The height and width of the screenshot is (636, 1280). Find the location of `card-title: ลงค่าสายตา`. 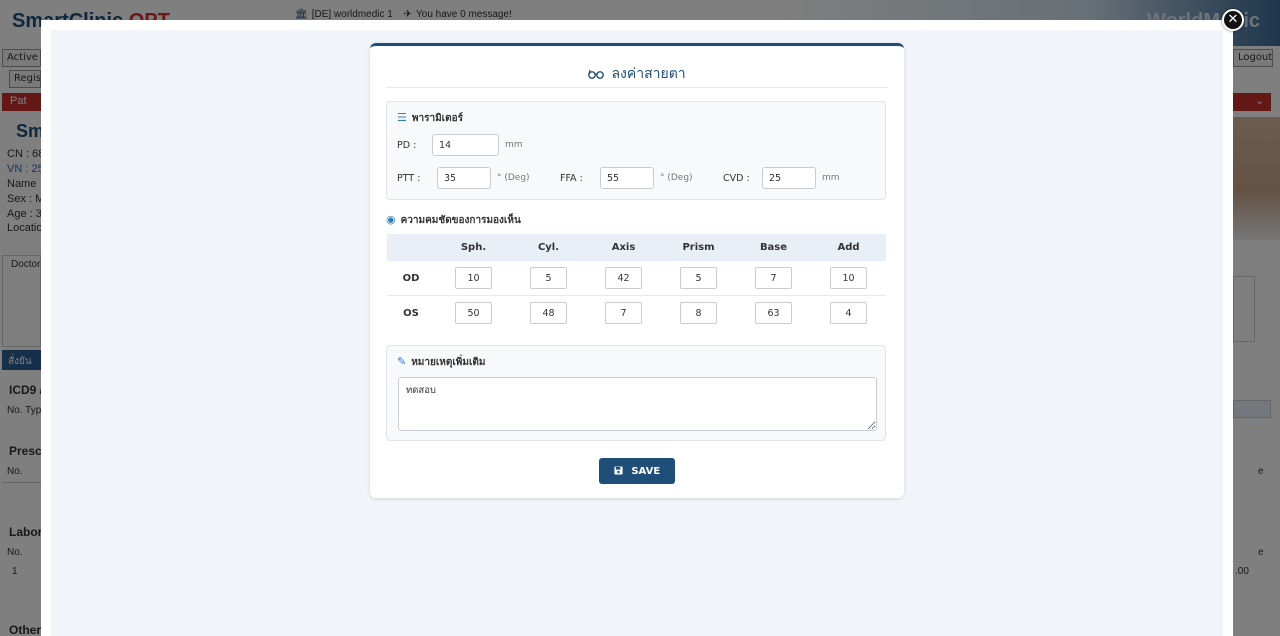

card-title: ลงค่าสายตา is located at coordinates (637, 72).